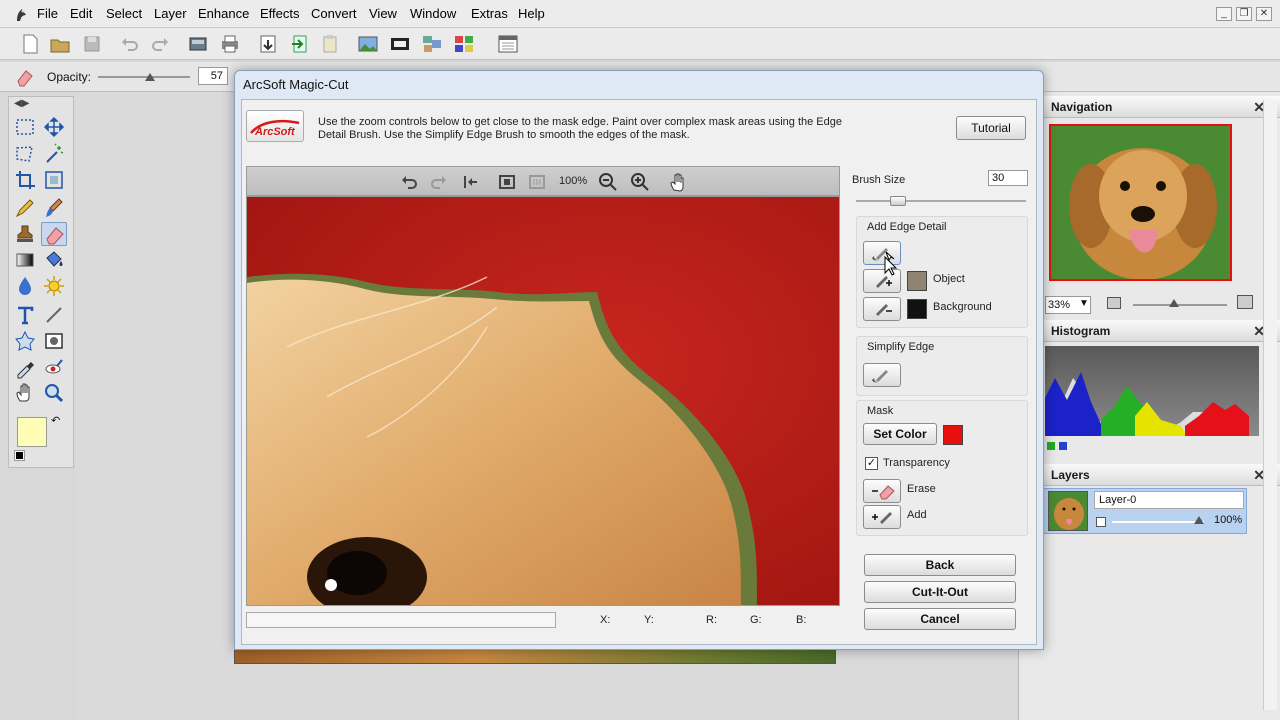 The width and height of the screenshot is (1280, 720). I want to click on layer-row: Layer-0 100%, so click(1145, 511).